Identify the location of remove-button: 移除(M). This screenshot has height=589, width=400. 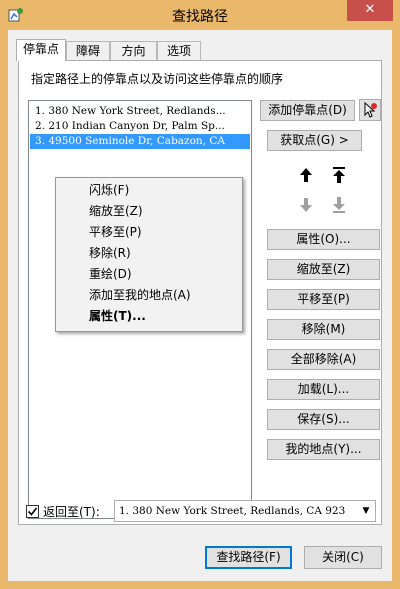
(323, 329).